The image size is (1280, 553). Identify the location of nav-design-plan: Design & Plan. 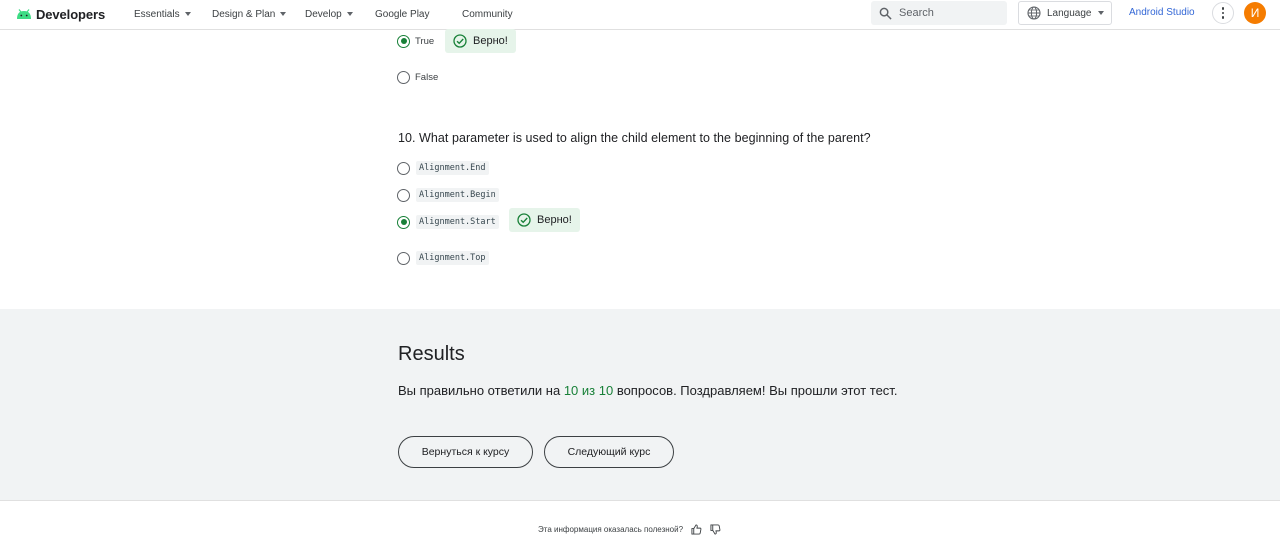
(249, 14).